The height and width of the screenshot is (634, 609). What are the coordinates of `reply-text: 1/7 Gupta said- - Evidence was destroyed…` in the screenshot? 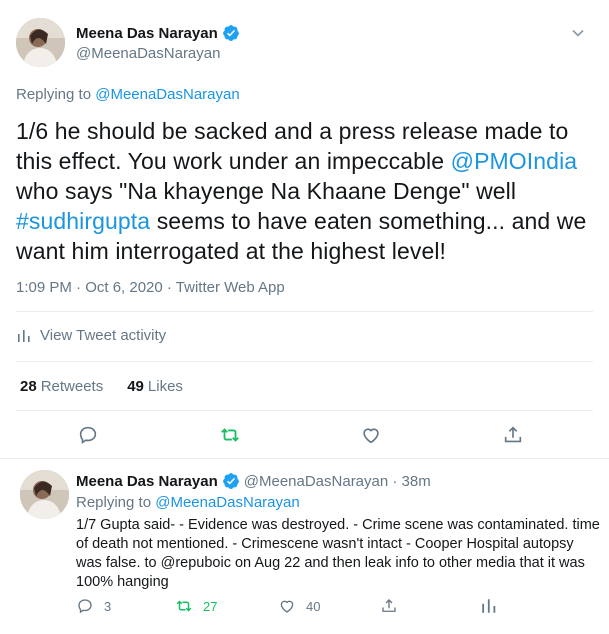 It's located at (338, 553).